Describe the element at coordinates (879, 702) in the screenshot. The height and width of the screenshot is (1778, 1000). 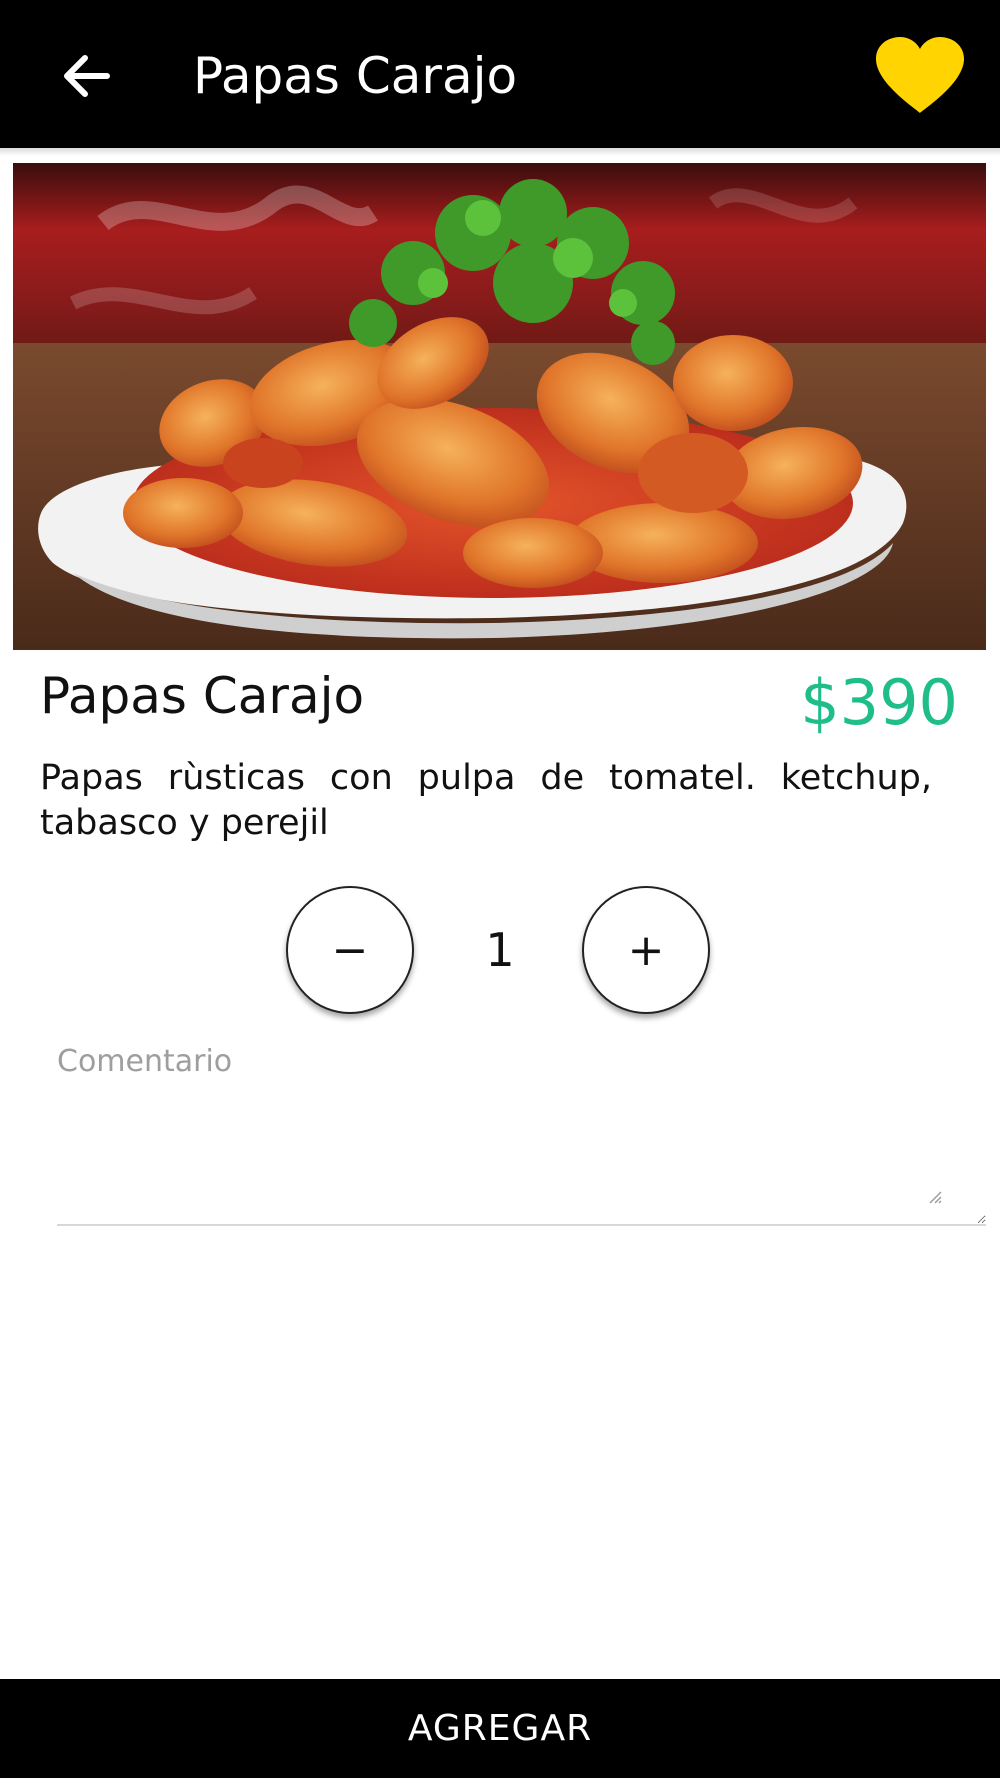
I see `product-price: $390` at that location.